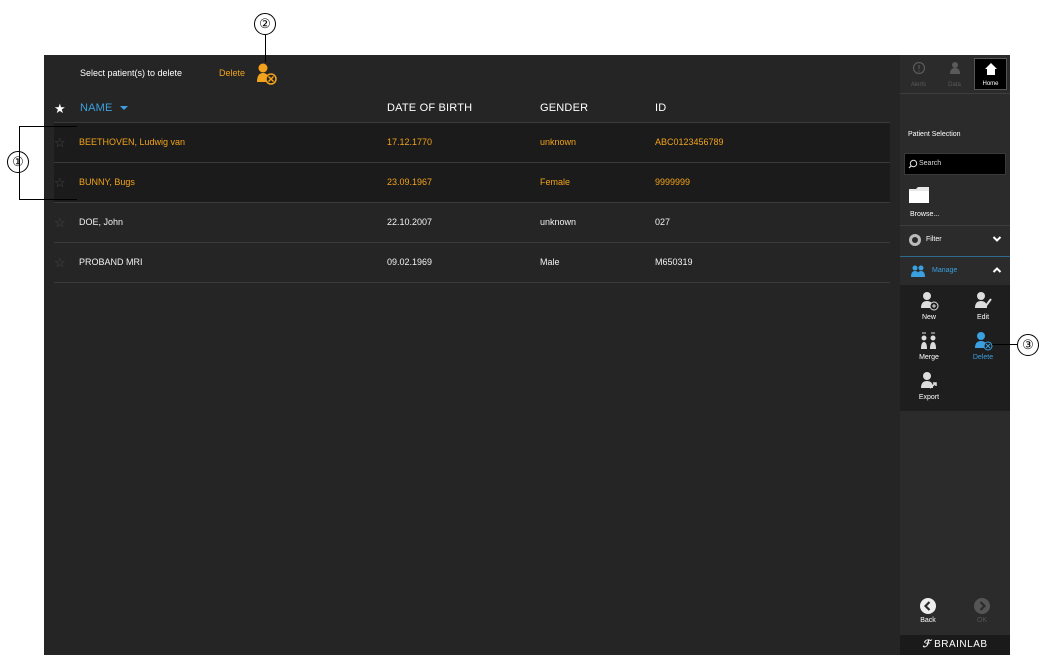  I want to click on column-header-name: NAME, so click(104, 108).